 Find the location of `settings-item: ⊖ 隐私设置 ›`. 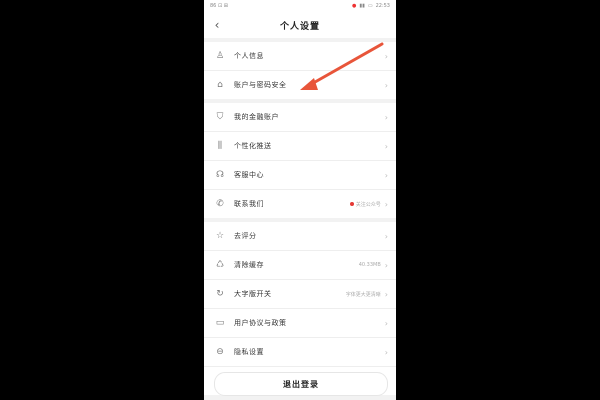

settings-item: ⊖ 隐私设置 › is located at coordinates (300, 352).